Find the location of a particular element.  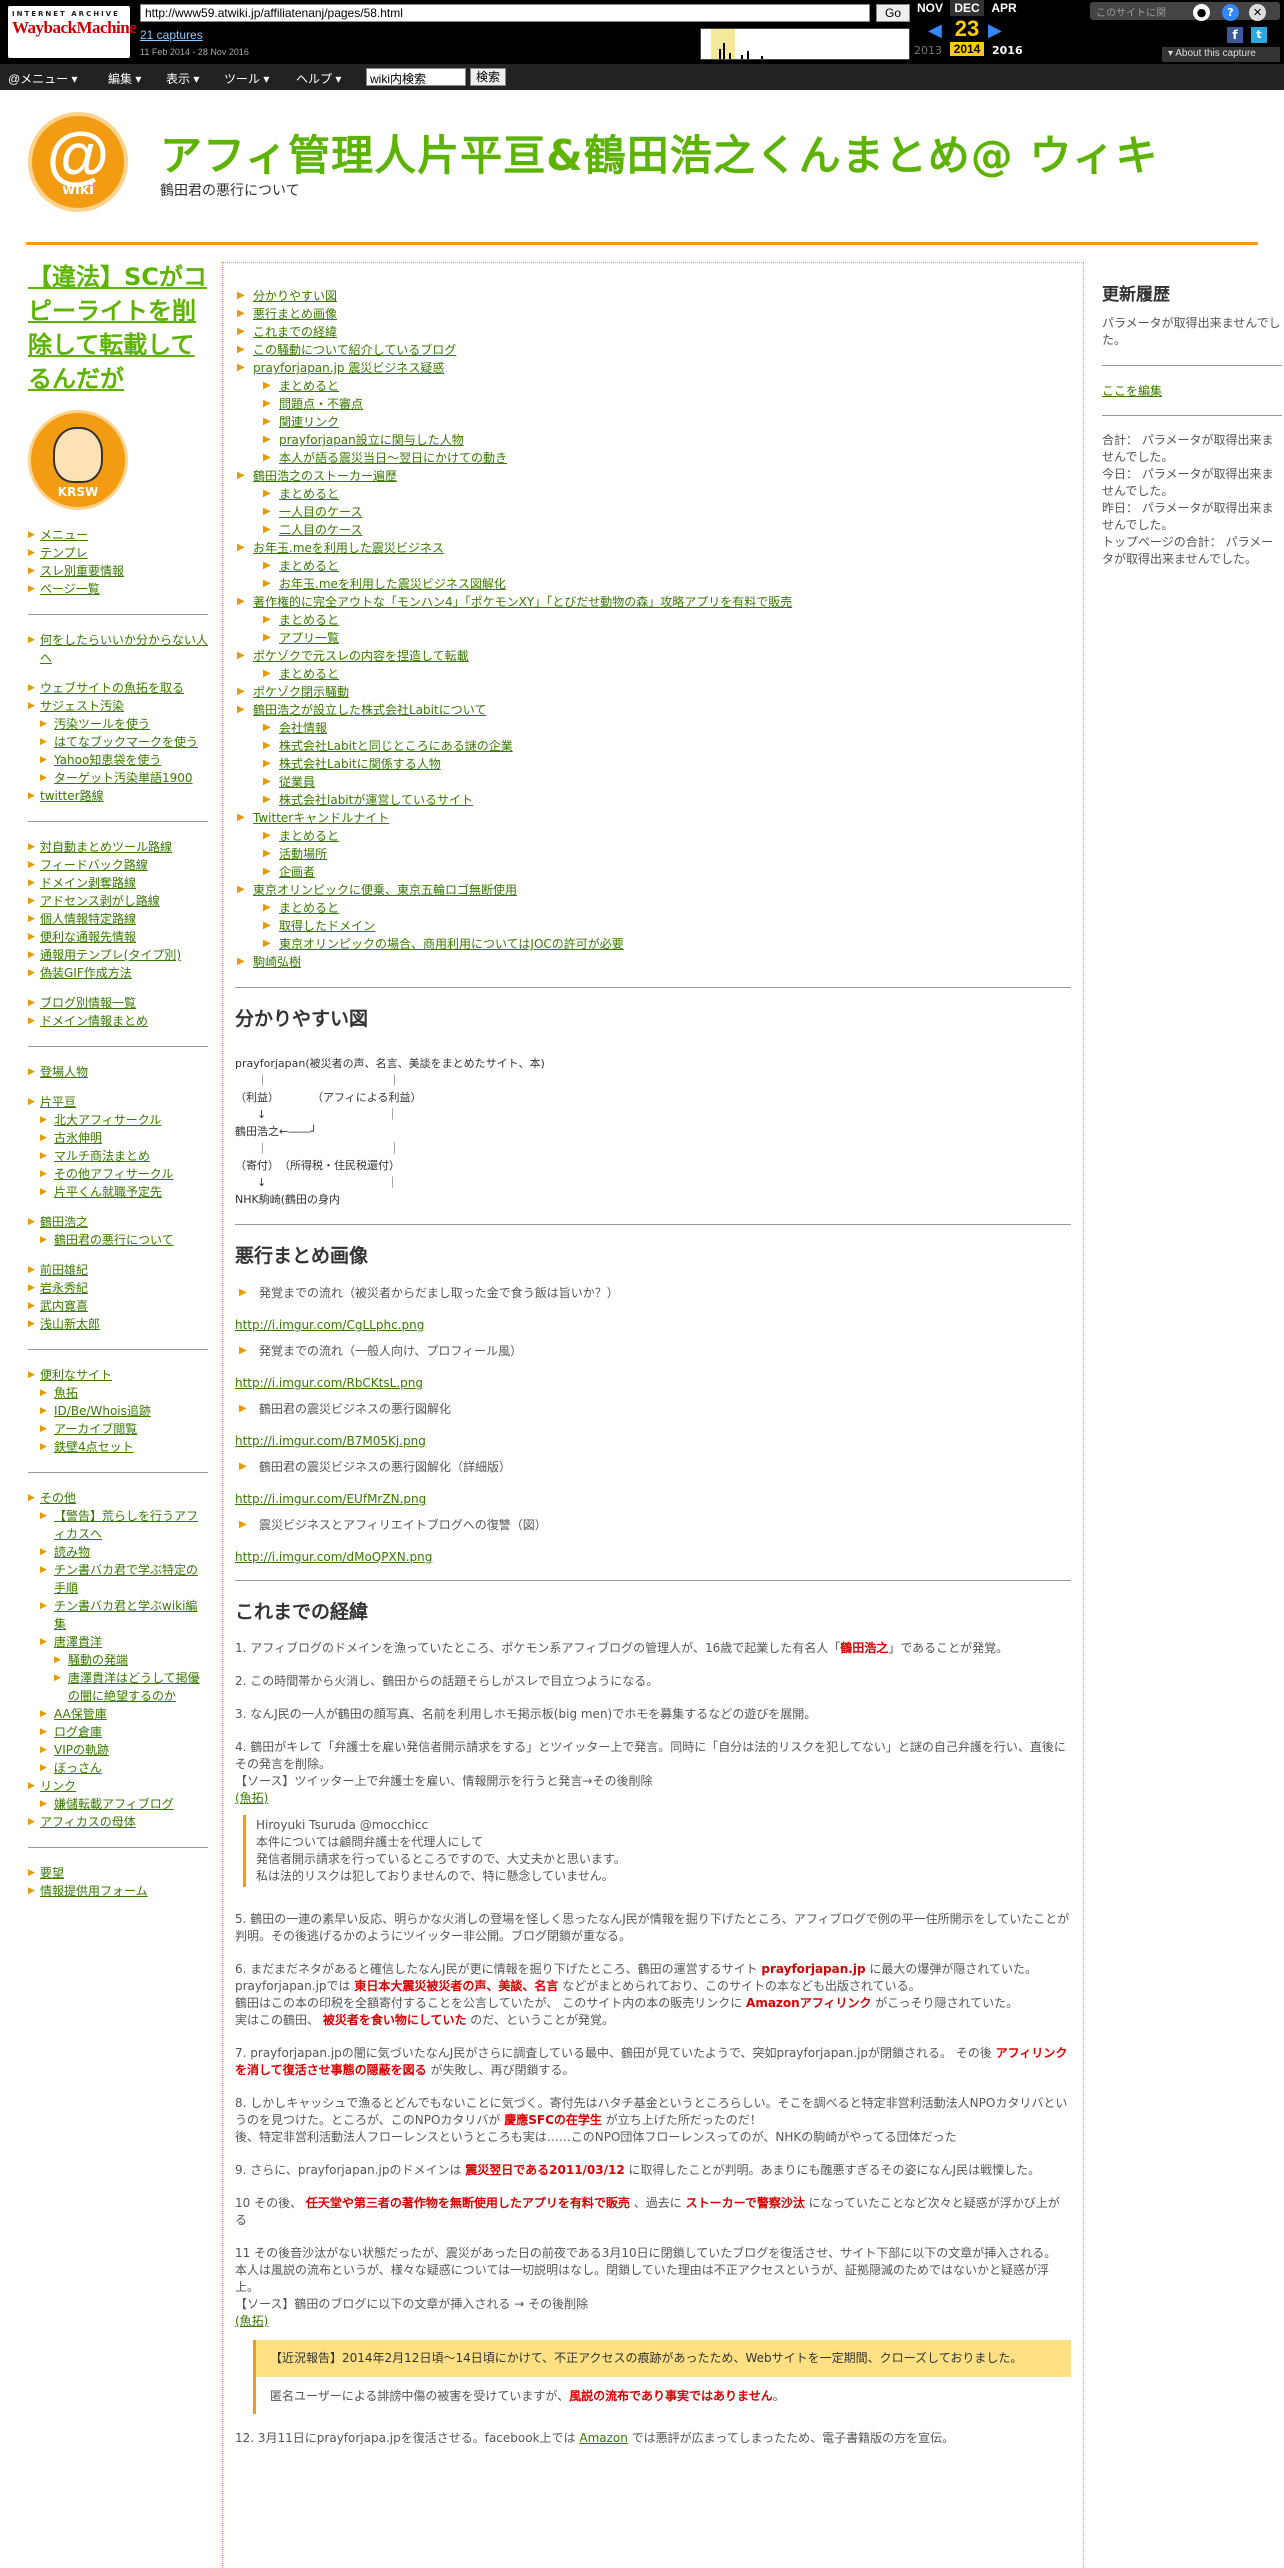

sidebar-link: フィードバック路線 is located at coordinates (94, 865).